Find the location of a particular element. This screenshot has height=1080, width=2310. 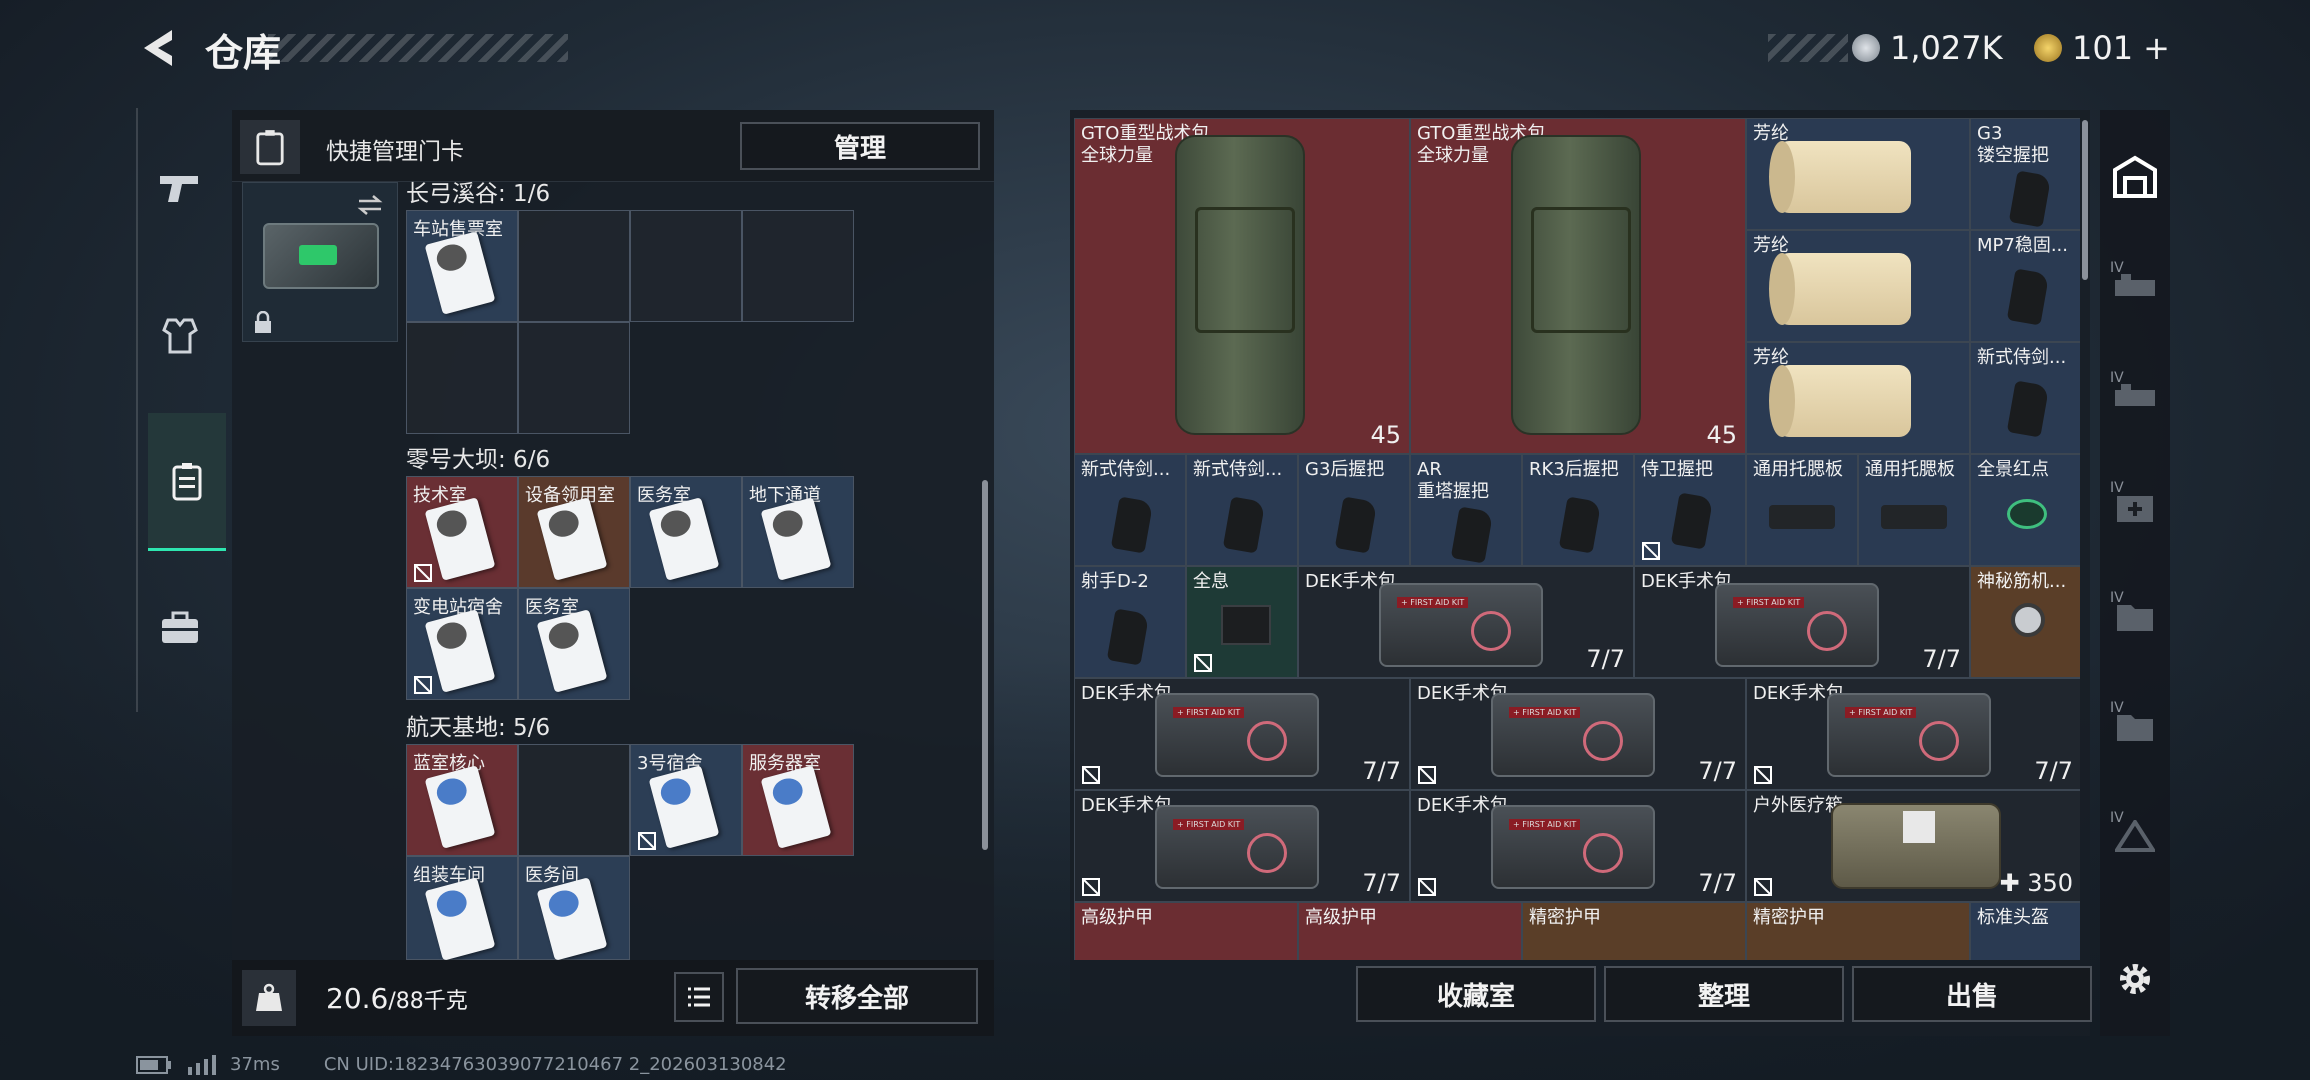

ping-value: 37ms is located at coordinates (255, 1064).